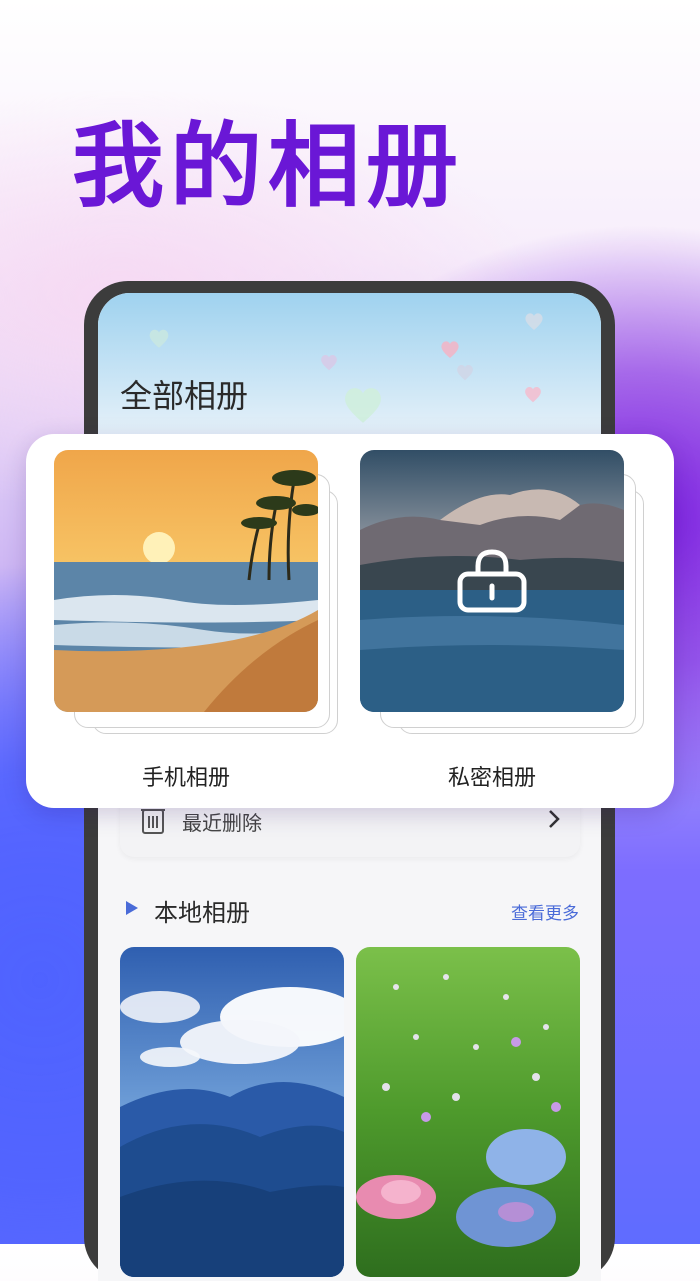 The width and height of the screenshot is (700, 1281). What do you see at coordinates (153, 821) in the screenshot?
I see `trash-icon` at bounding box center [153, 821].